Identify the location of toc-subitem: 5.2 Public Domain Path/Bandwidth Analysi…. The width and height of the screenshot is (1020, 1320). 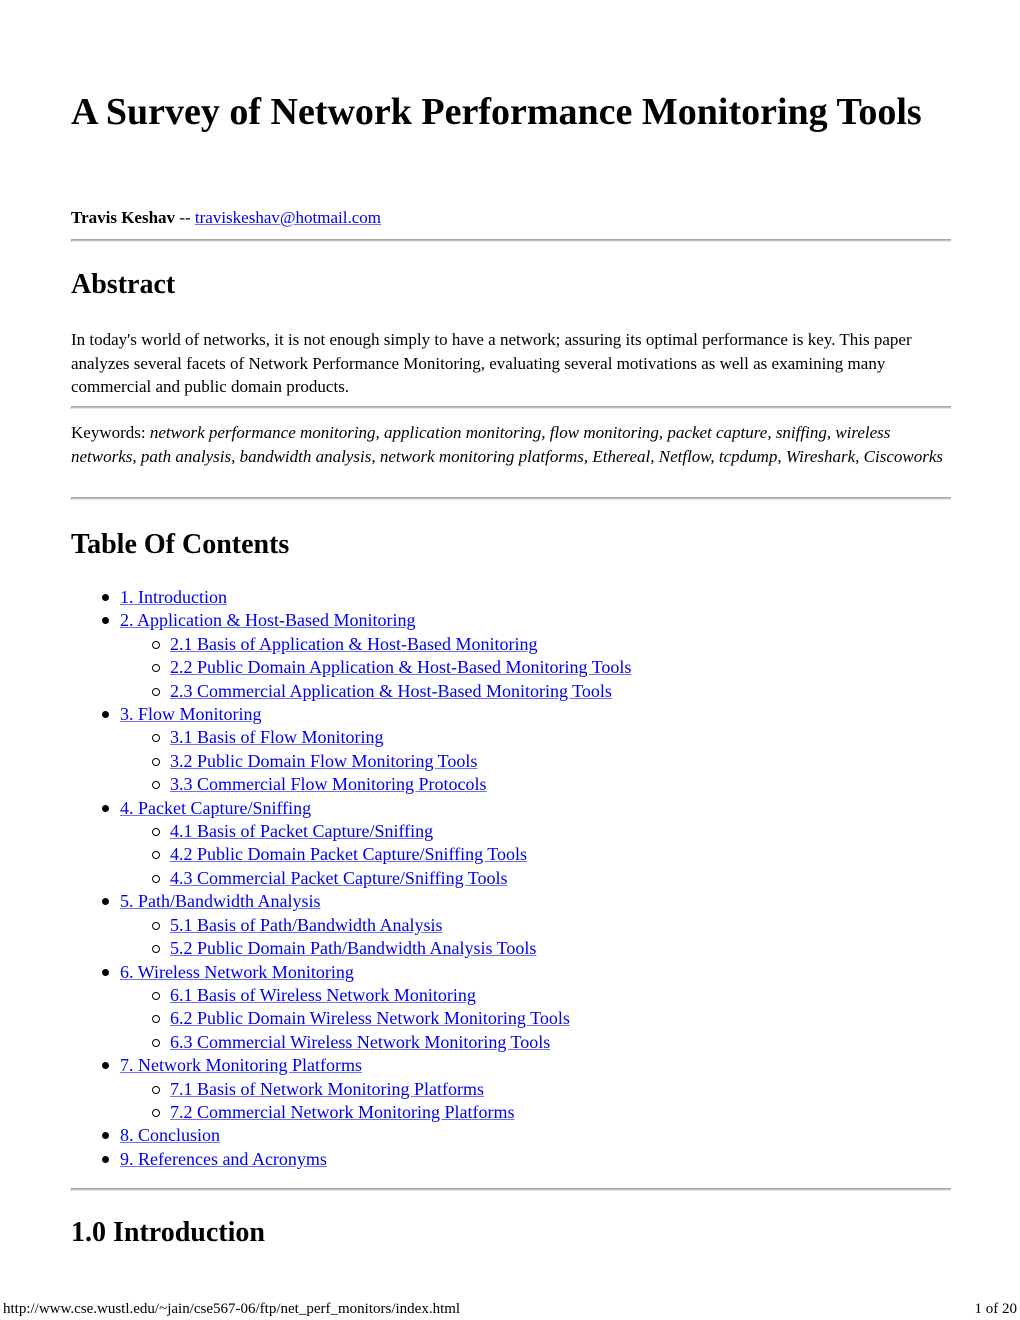
(351, 948).